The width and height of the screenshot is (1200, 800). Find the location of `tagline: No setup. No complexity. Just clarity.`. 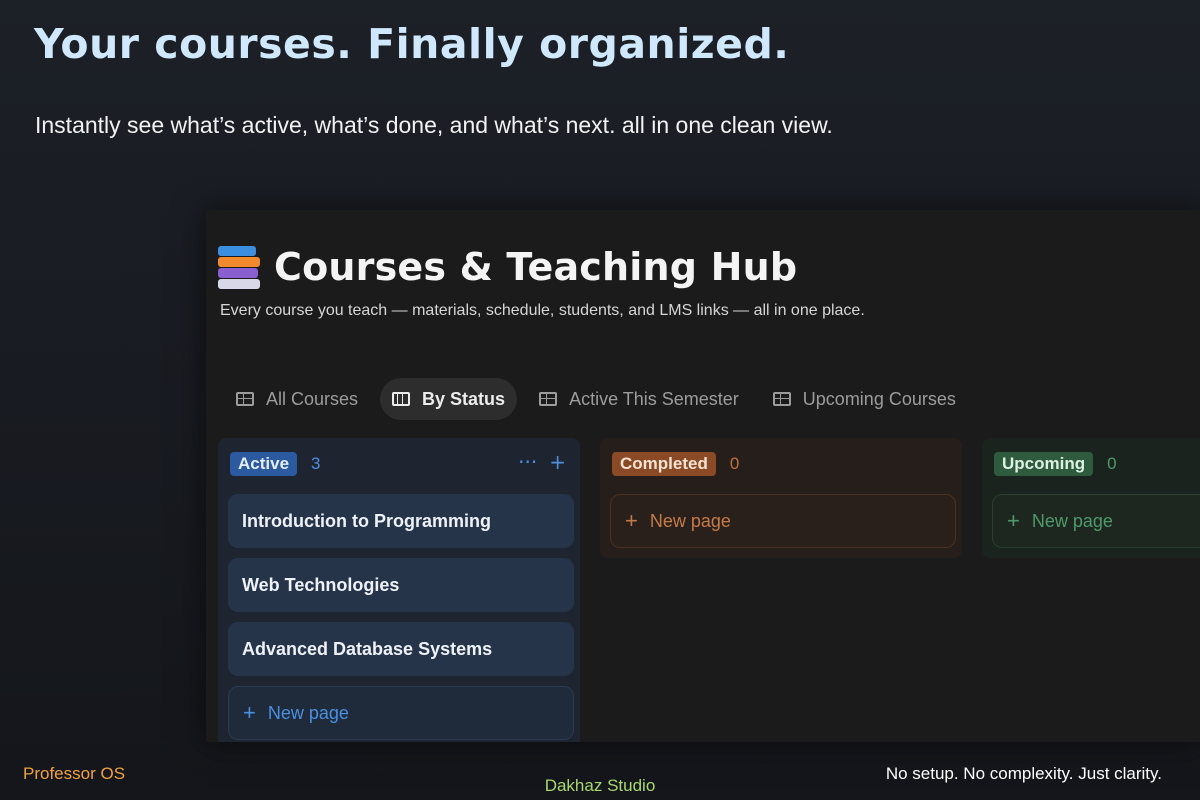

tagline: No setup. No complexity. Just clarity. is located at coordinates (1023, 773).